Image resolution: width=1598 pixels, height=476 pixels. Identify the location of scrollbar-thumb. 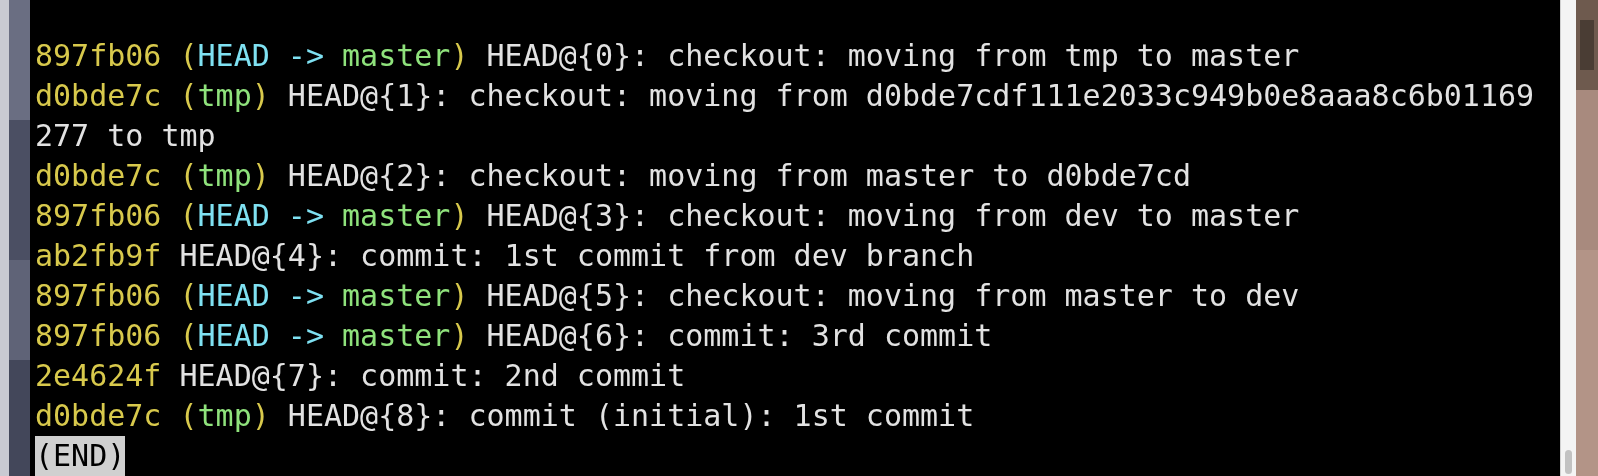
(1568, 462).